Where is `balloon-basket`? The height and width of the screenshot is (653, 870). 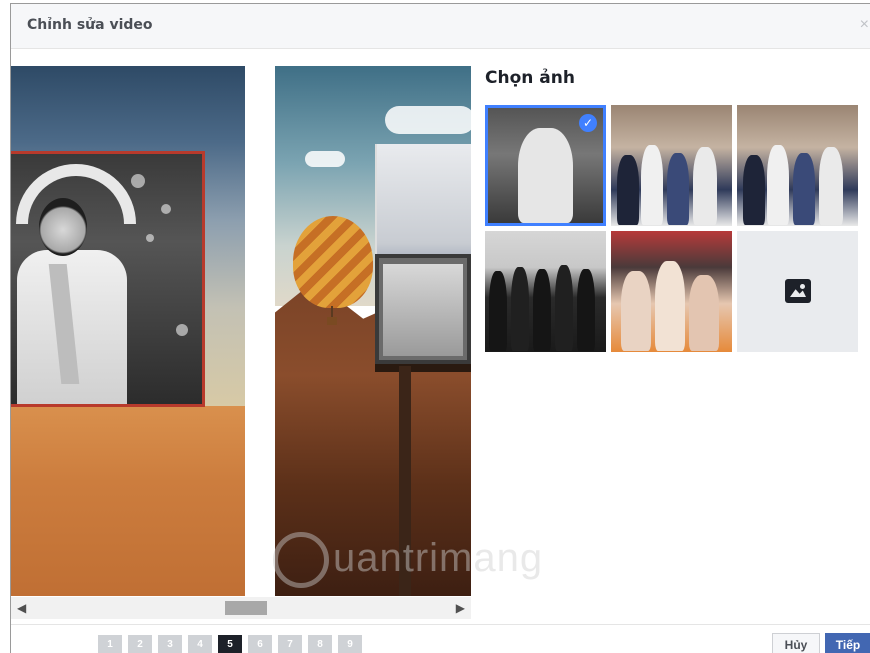 balloon-basket is located at coordinates (332, 321).